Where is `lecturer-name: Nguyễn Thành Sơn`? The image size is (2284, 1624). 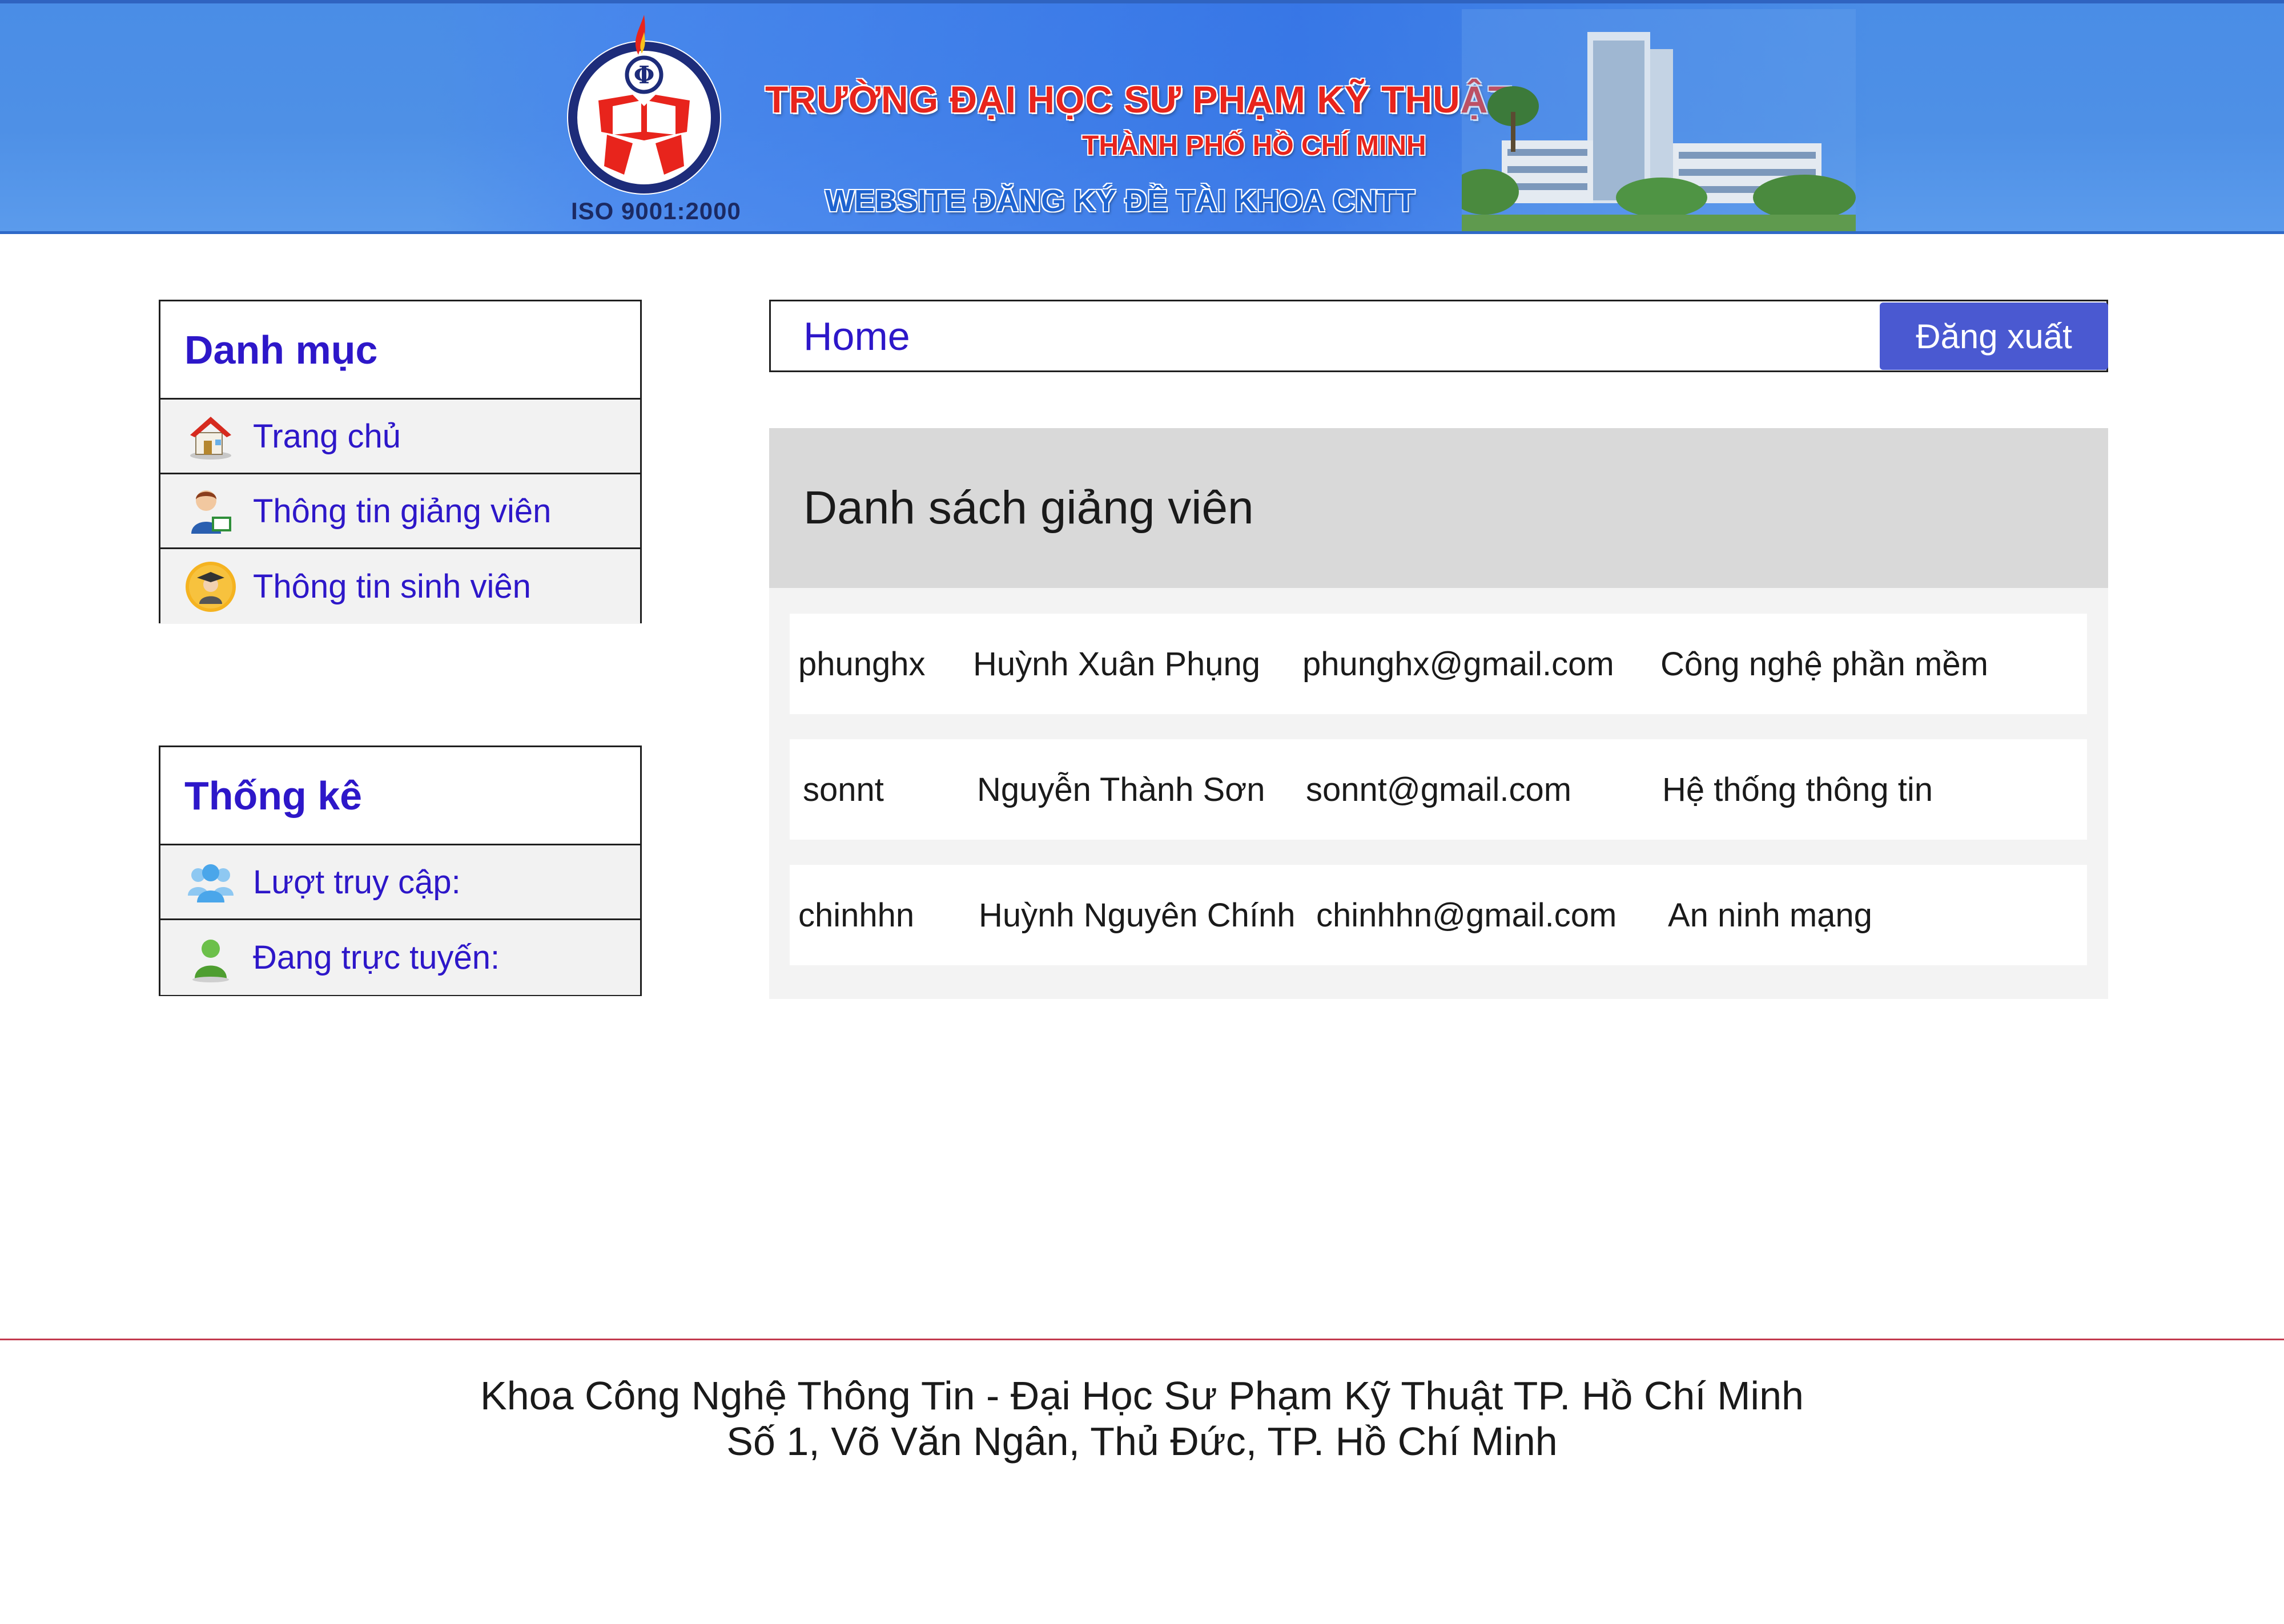
lecturer-name: Nguyễn Thành Sơn is located at coordinates (1121, 790).